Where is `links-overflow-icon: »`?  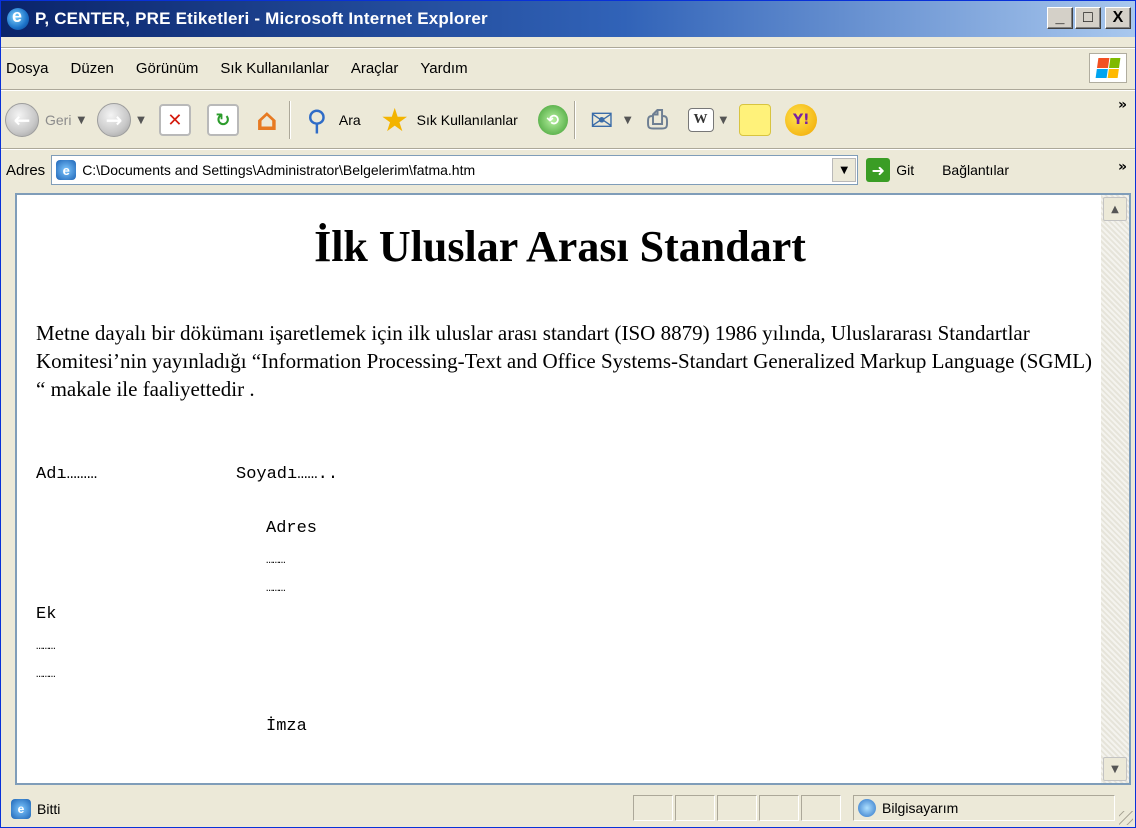 links-overflow-icon: » is located at coordinates (1122, 167).